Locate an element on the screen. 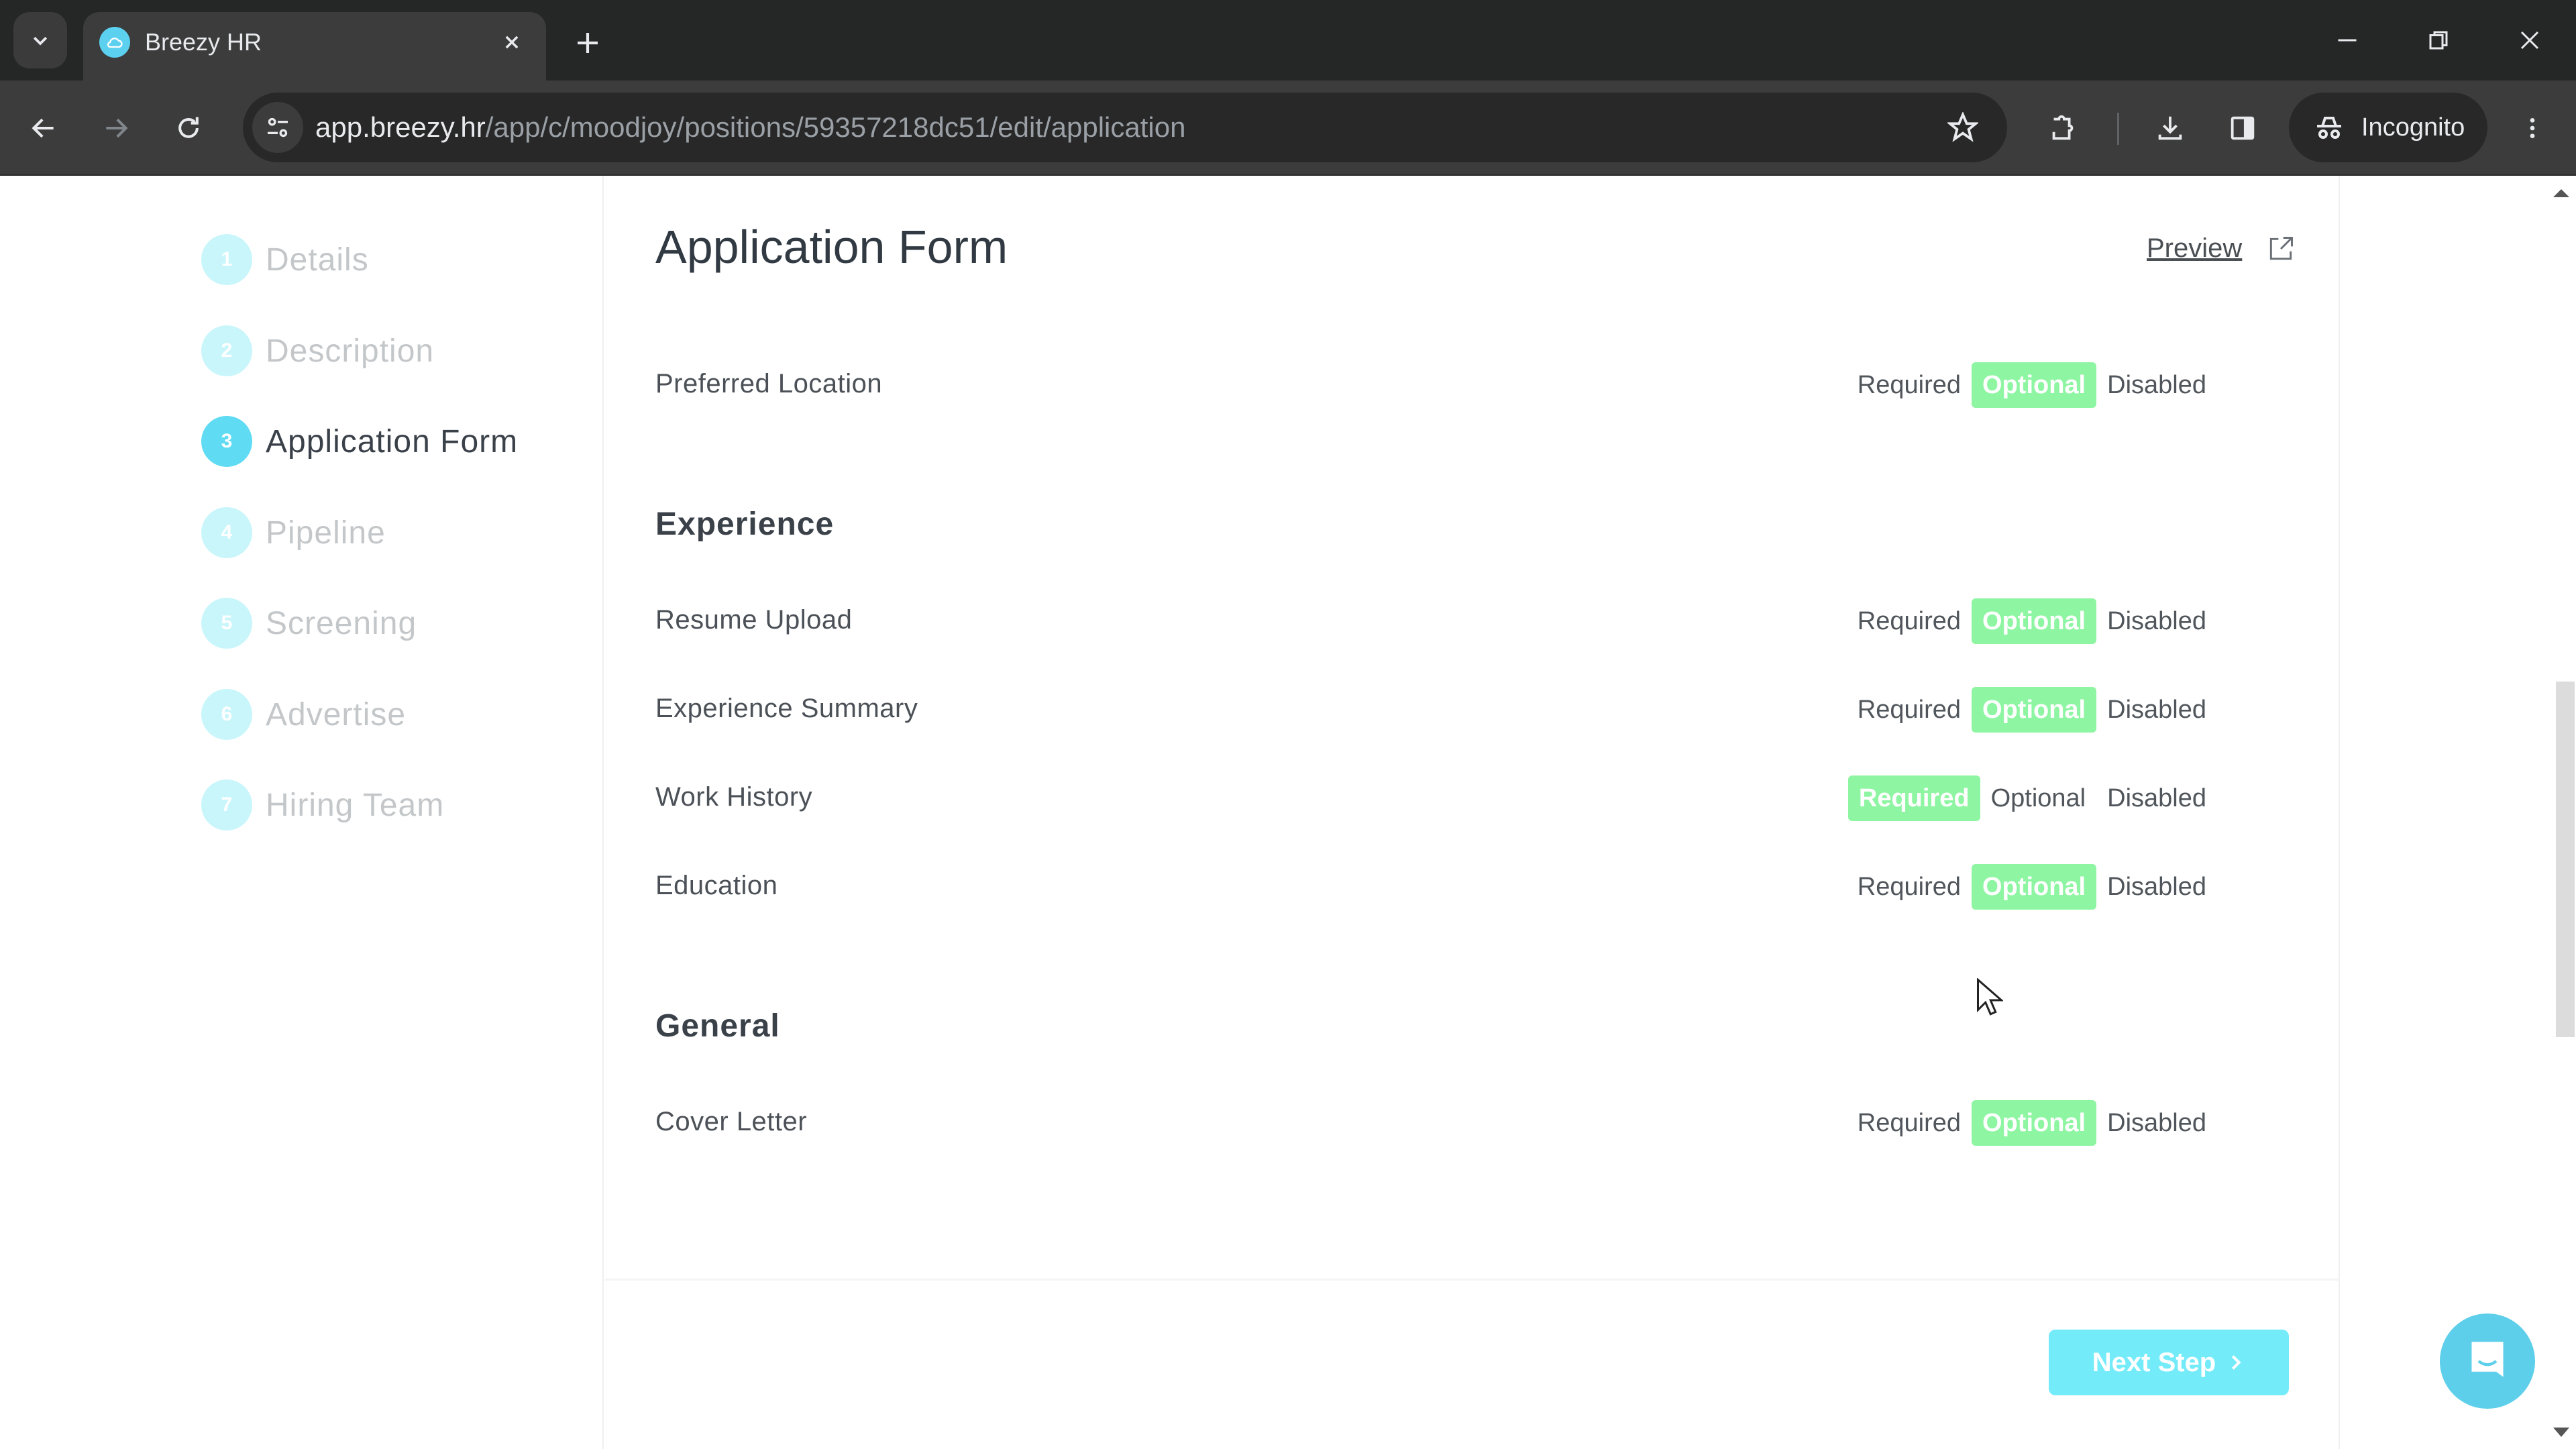  download-icon is located at coordinates (2170, 128).